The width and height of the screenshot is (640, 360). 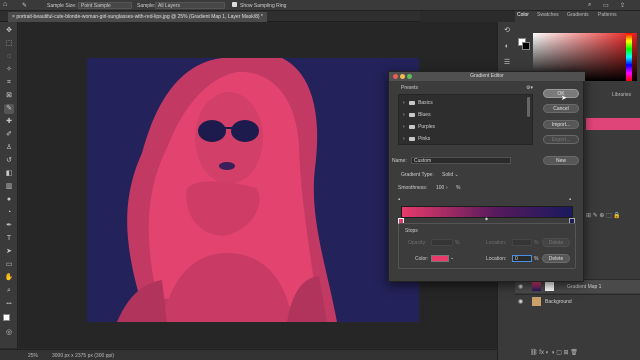 I want to click on quick-mask-icon: ◎, so click(x=9, y=333).